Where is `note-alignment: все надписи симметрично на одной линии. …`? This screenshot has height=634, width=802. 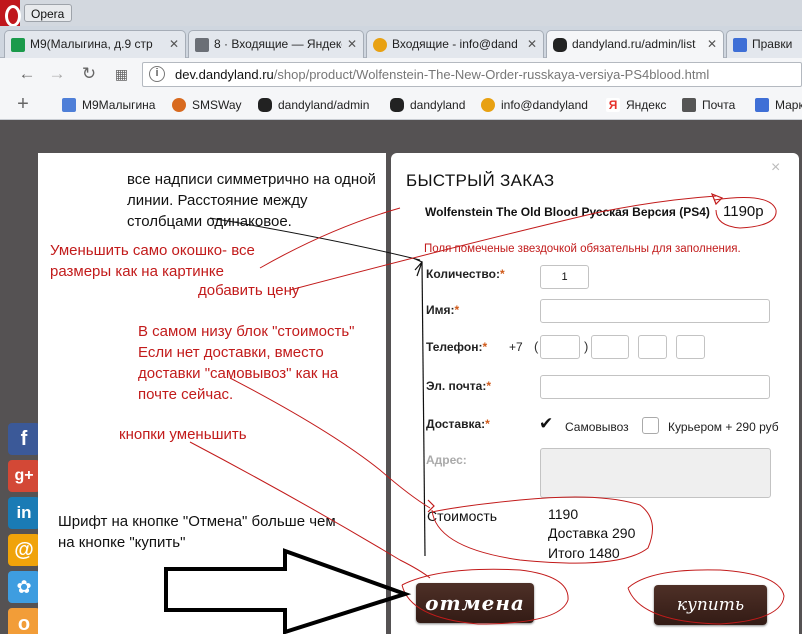
note-alignment: все надписи симметрично на одной линии. … is located at coordinates (251, 200).